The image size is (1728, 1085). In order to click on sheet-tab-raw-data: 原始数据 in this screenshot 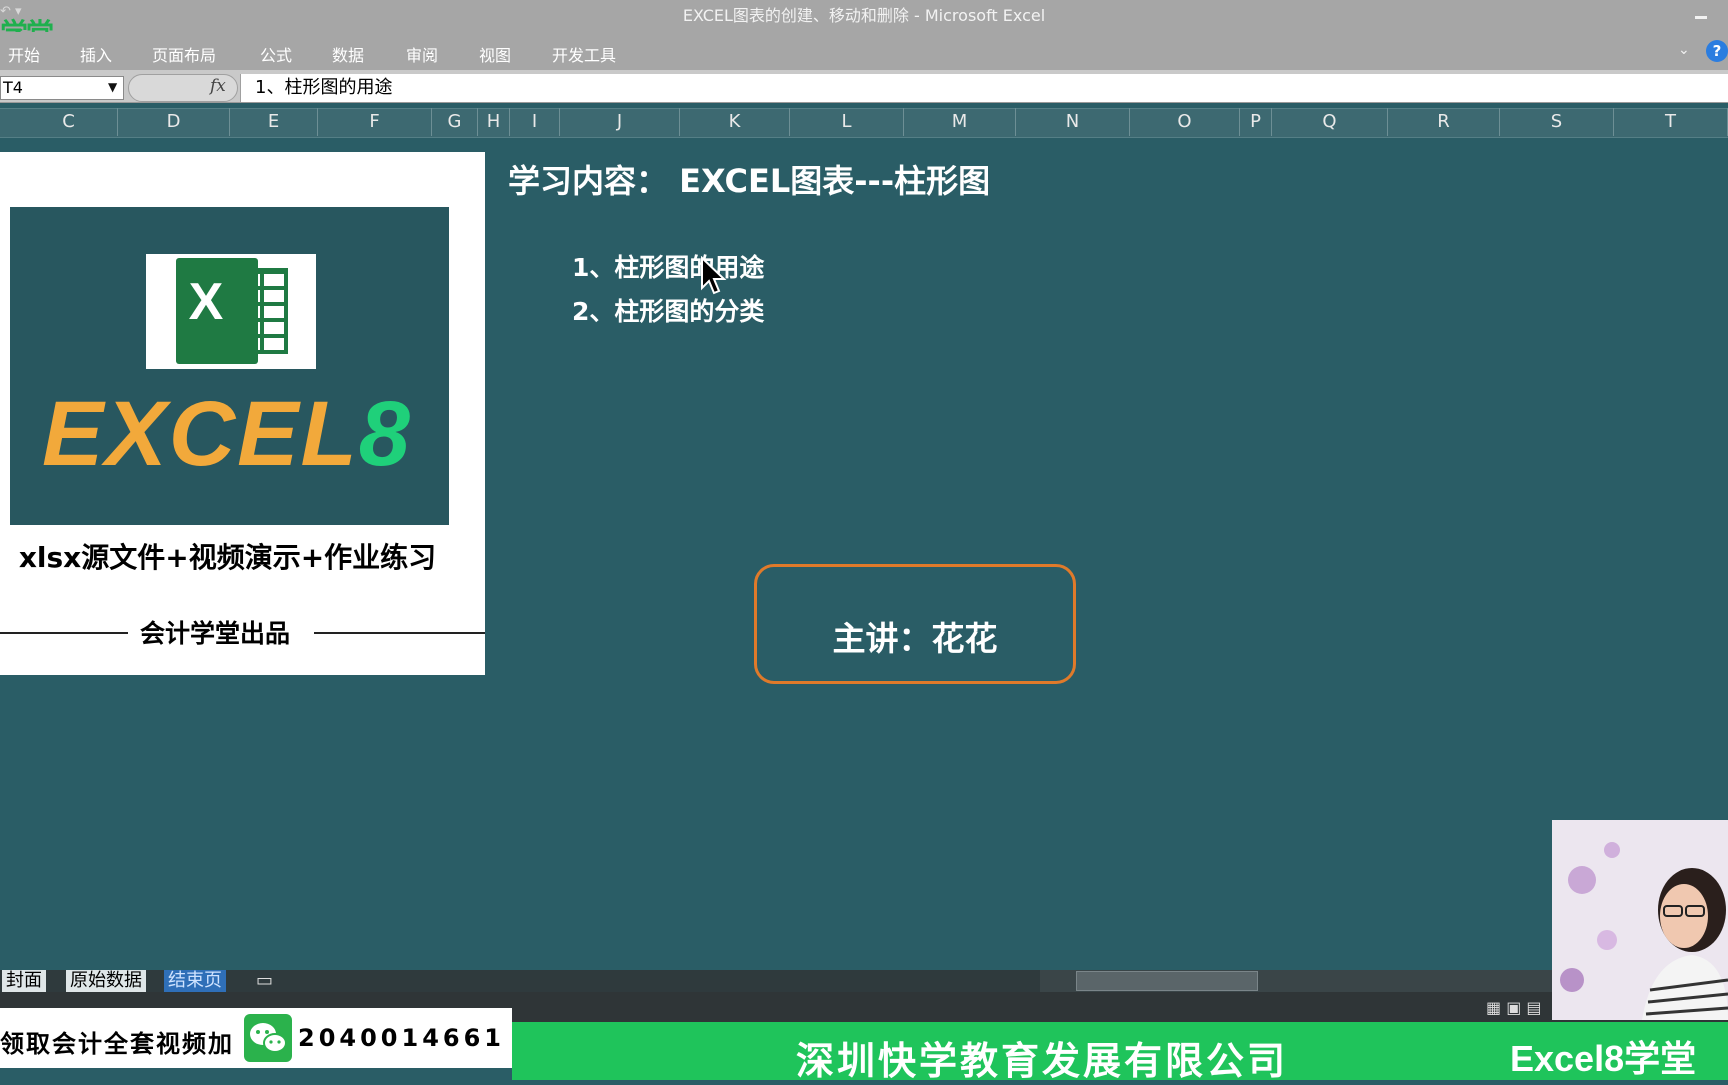, I will do `click(106, 981)`.